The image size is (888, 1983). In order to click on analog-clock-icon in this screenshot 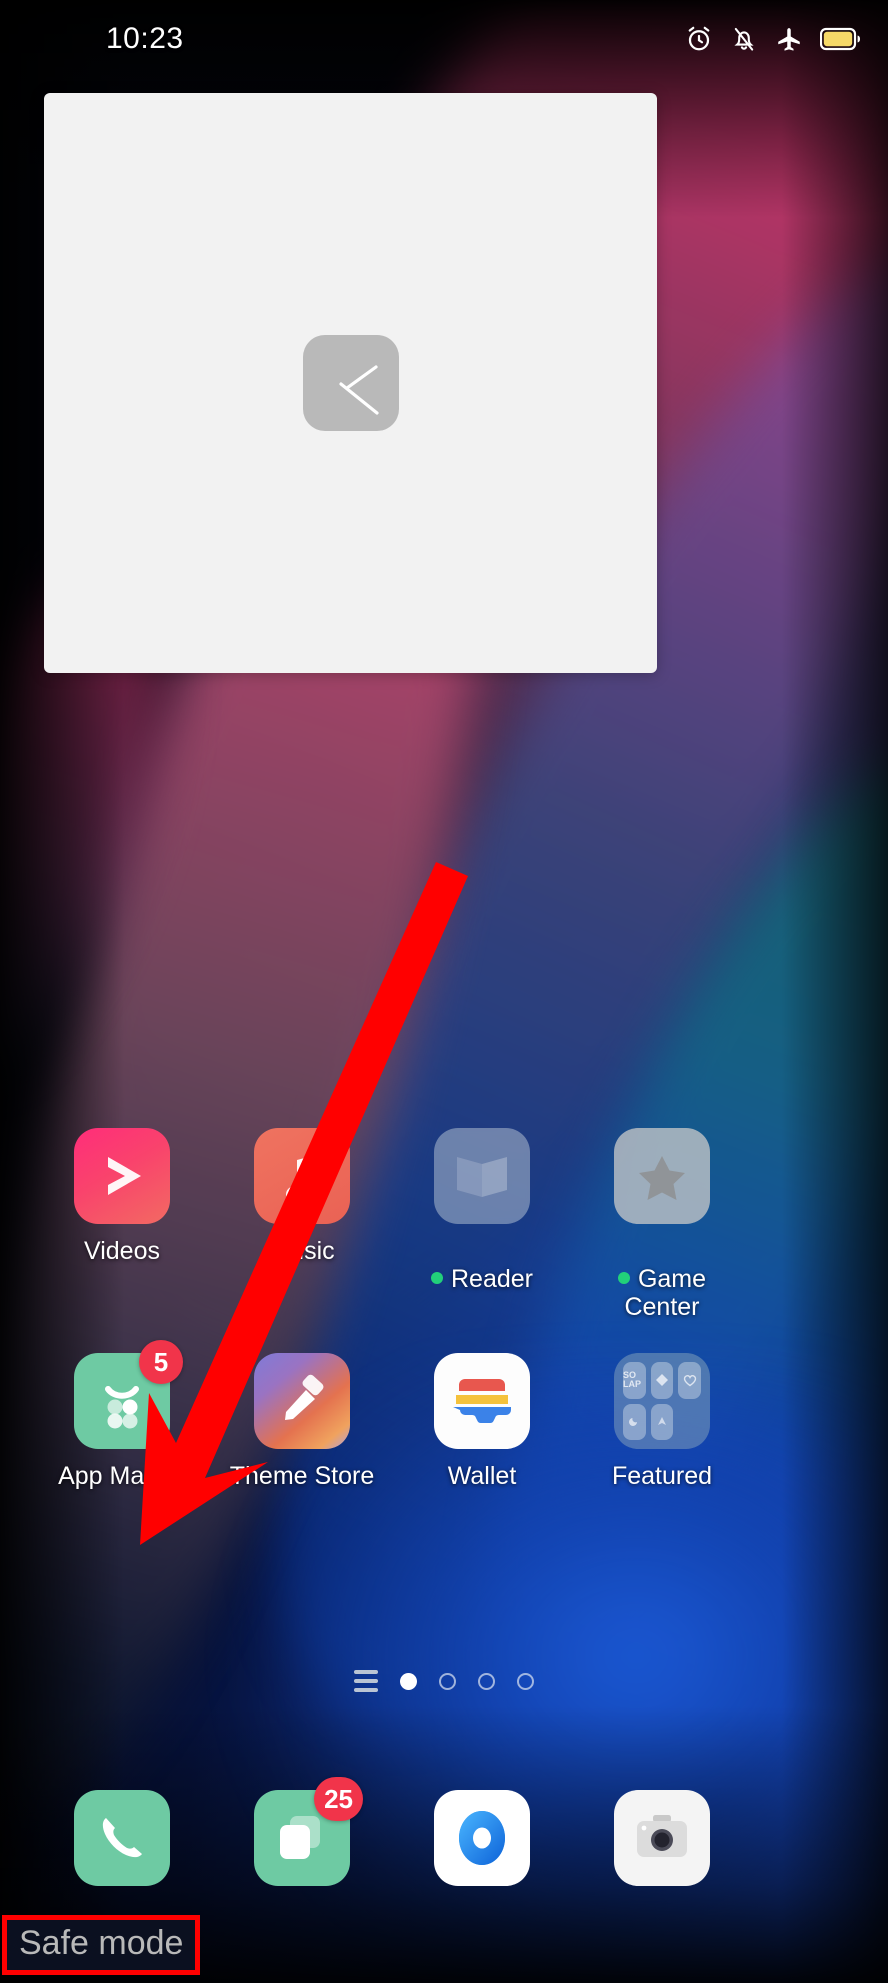, I will do `click(350, 383)`.